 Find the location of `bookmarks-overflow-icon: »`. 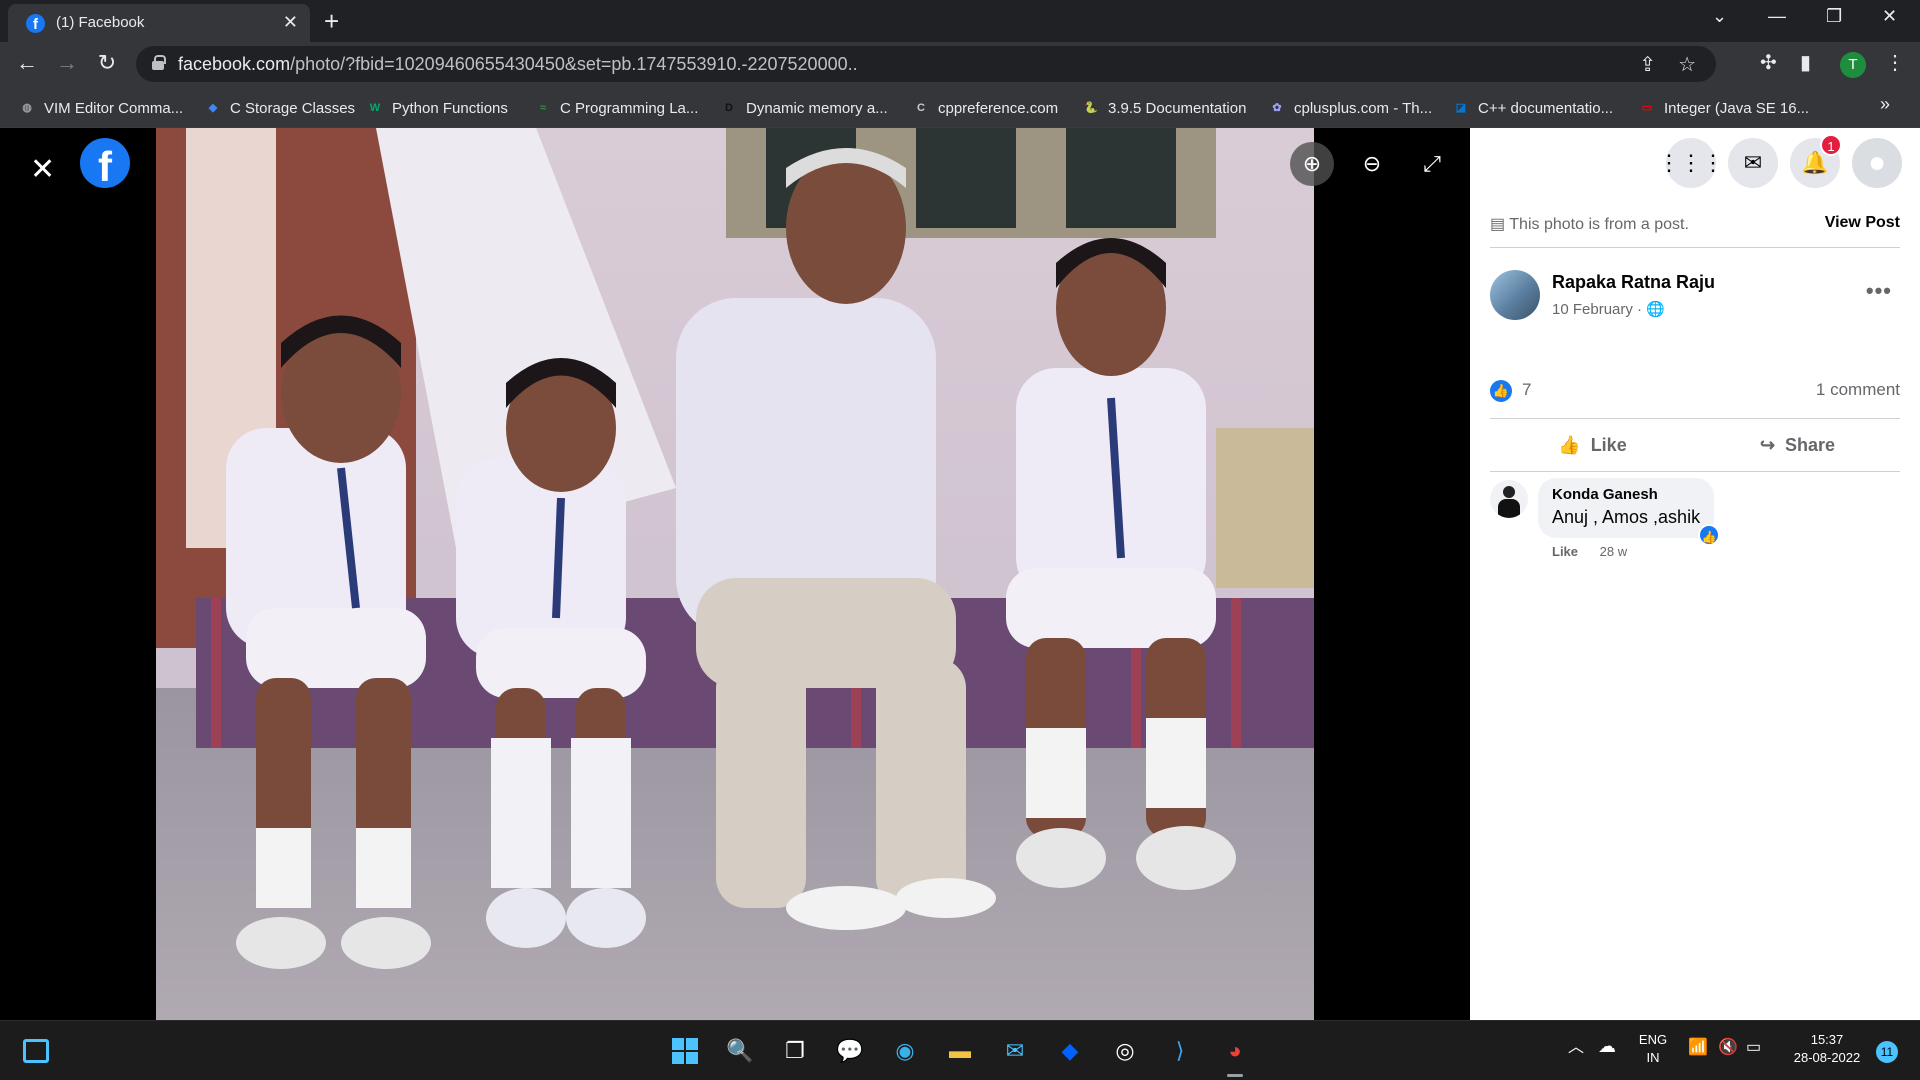

bookmarks-overflow-icon: » is located at coordinates (1885, 104).